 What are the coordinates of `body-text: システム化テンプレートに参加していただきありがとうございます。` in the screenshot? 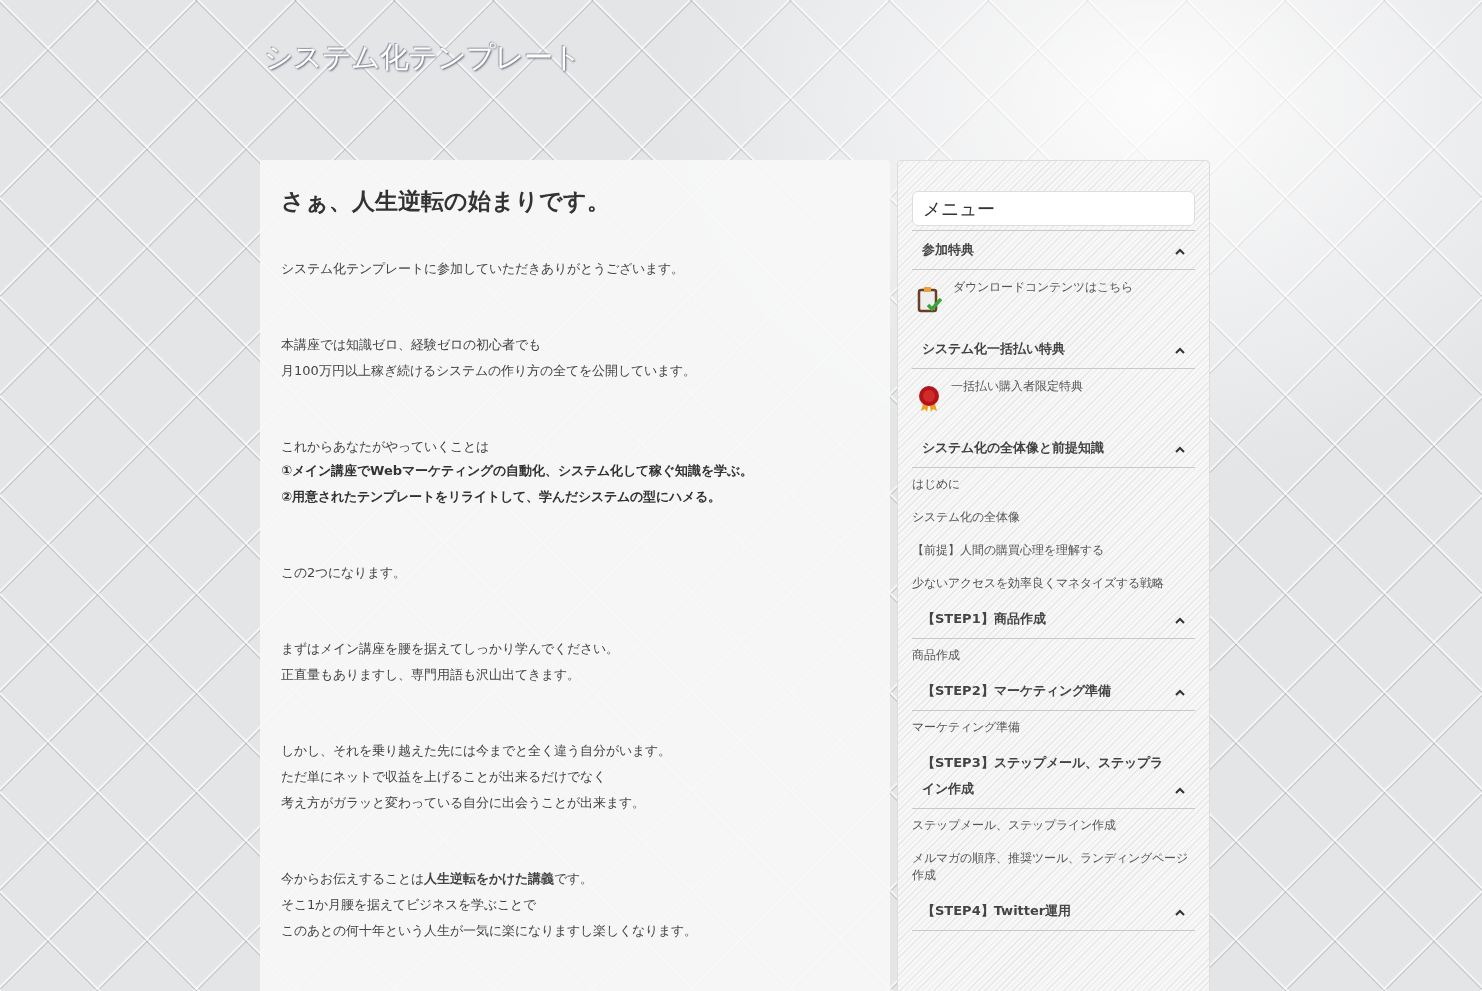 It's located at (483, 268).